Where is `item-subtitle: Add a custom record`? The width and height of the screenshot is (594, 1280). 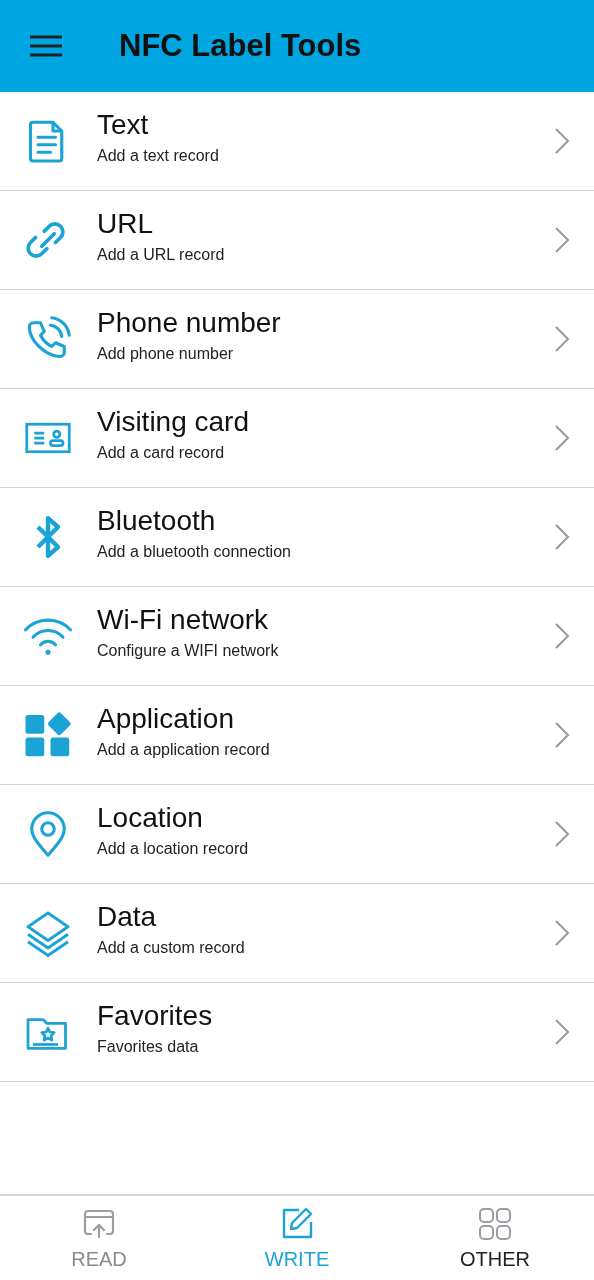 item-subtitle: Add a custom record is located at coordinates (171, 948).